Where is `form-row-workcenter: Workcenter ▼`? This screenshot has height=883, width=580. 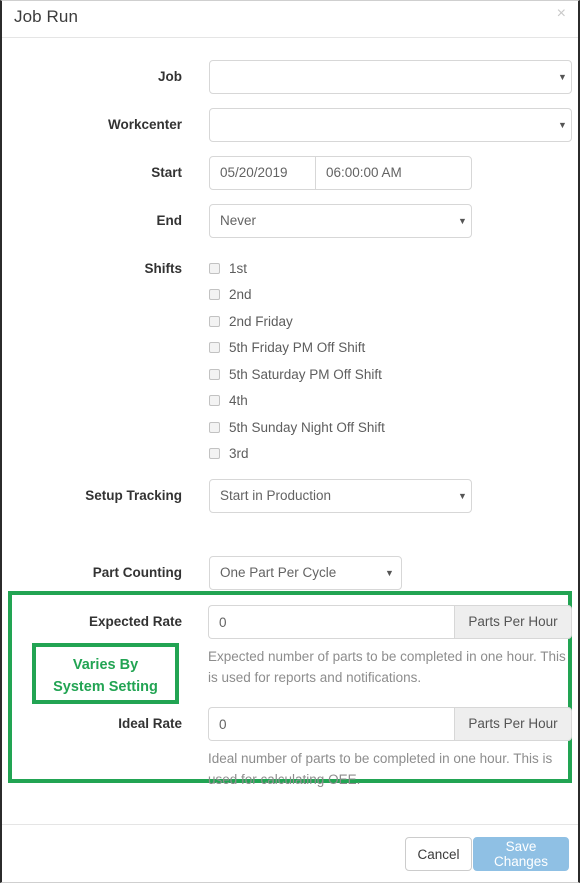
form-row-workcenter: Workcenter ▼ is located at coordinates (290, 125).